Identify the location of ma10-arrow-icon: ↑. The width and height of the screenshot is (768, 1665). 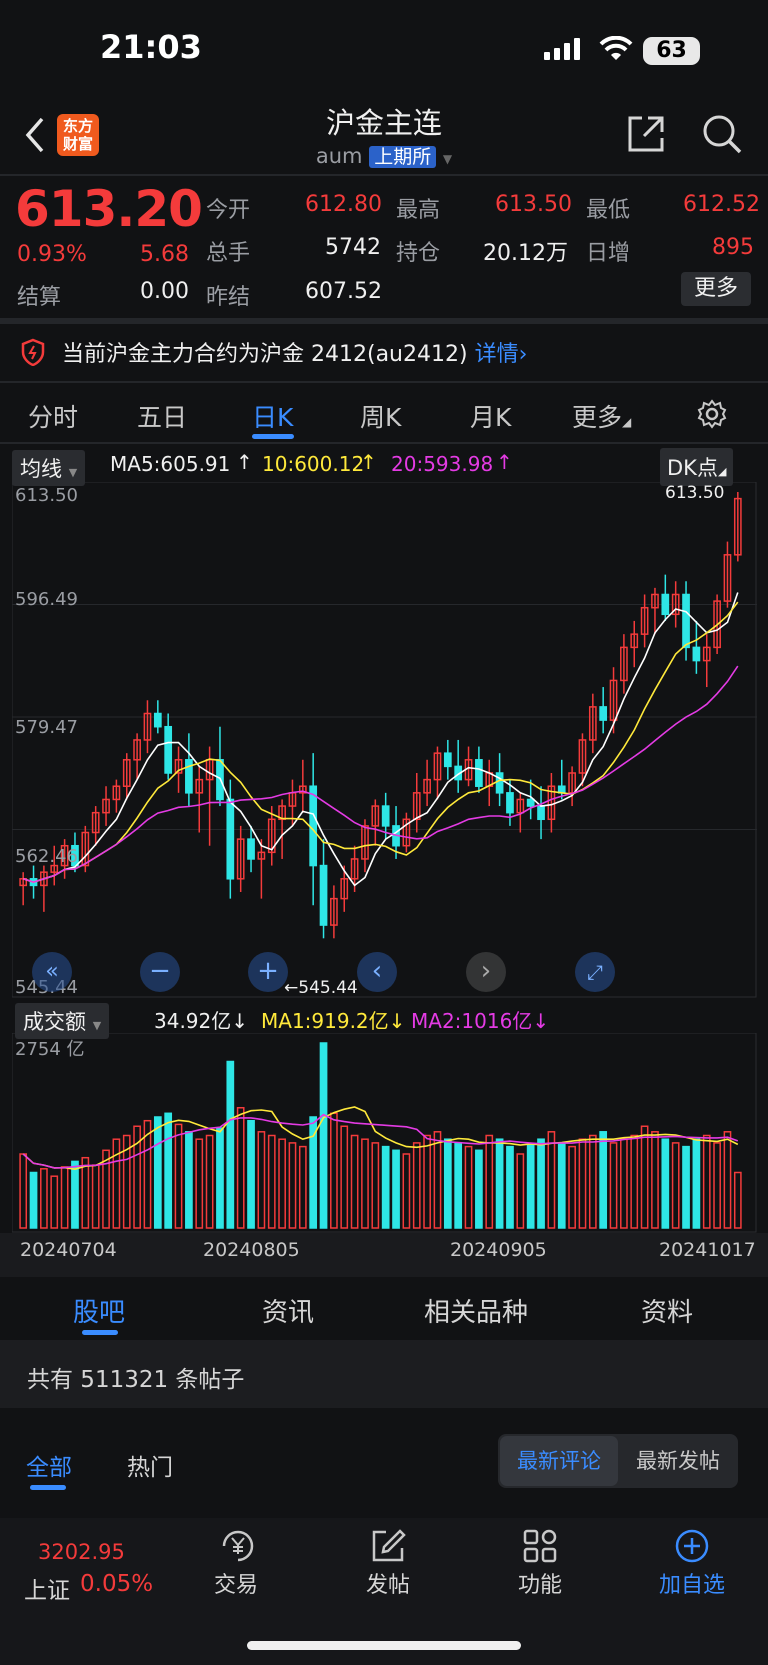
(368, 462).